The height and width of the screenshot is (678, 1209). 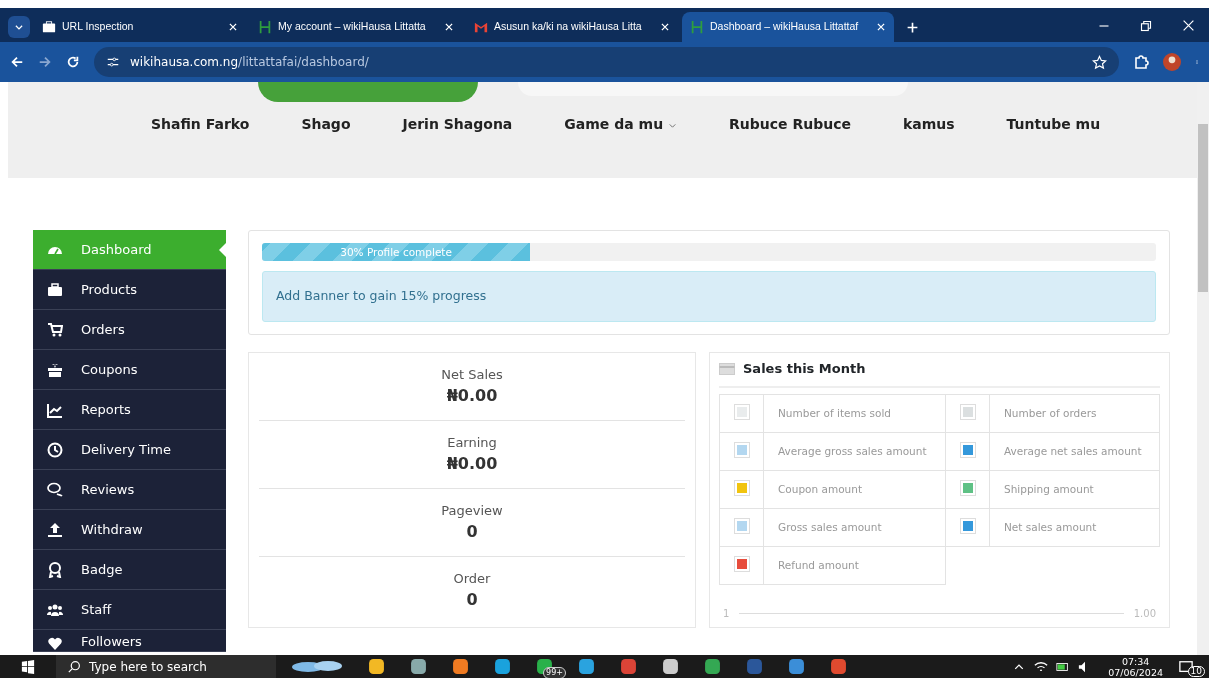 I want to click on sidebar-item: Coupons, so click(x=129, y=370).